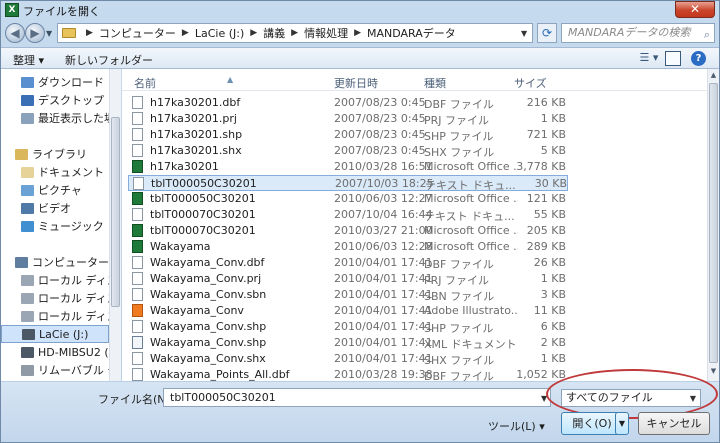 The height and width of the screenshot is (443, 720). What do you see at coordinates (383, 246) in the screenshot?
I see `file-date: 2010/06/03 12:28` at bounding box center [383, 246].